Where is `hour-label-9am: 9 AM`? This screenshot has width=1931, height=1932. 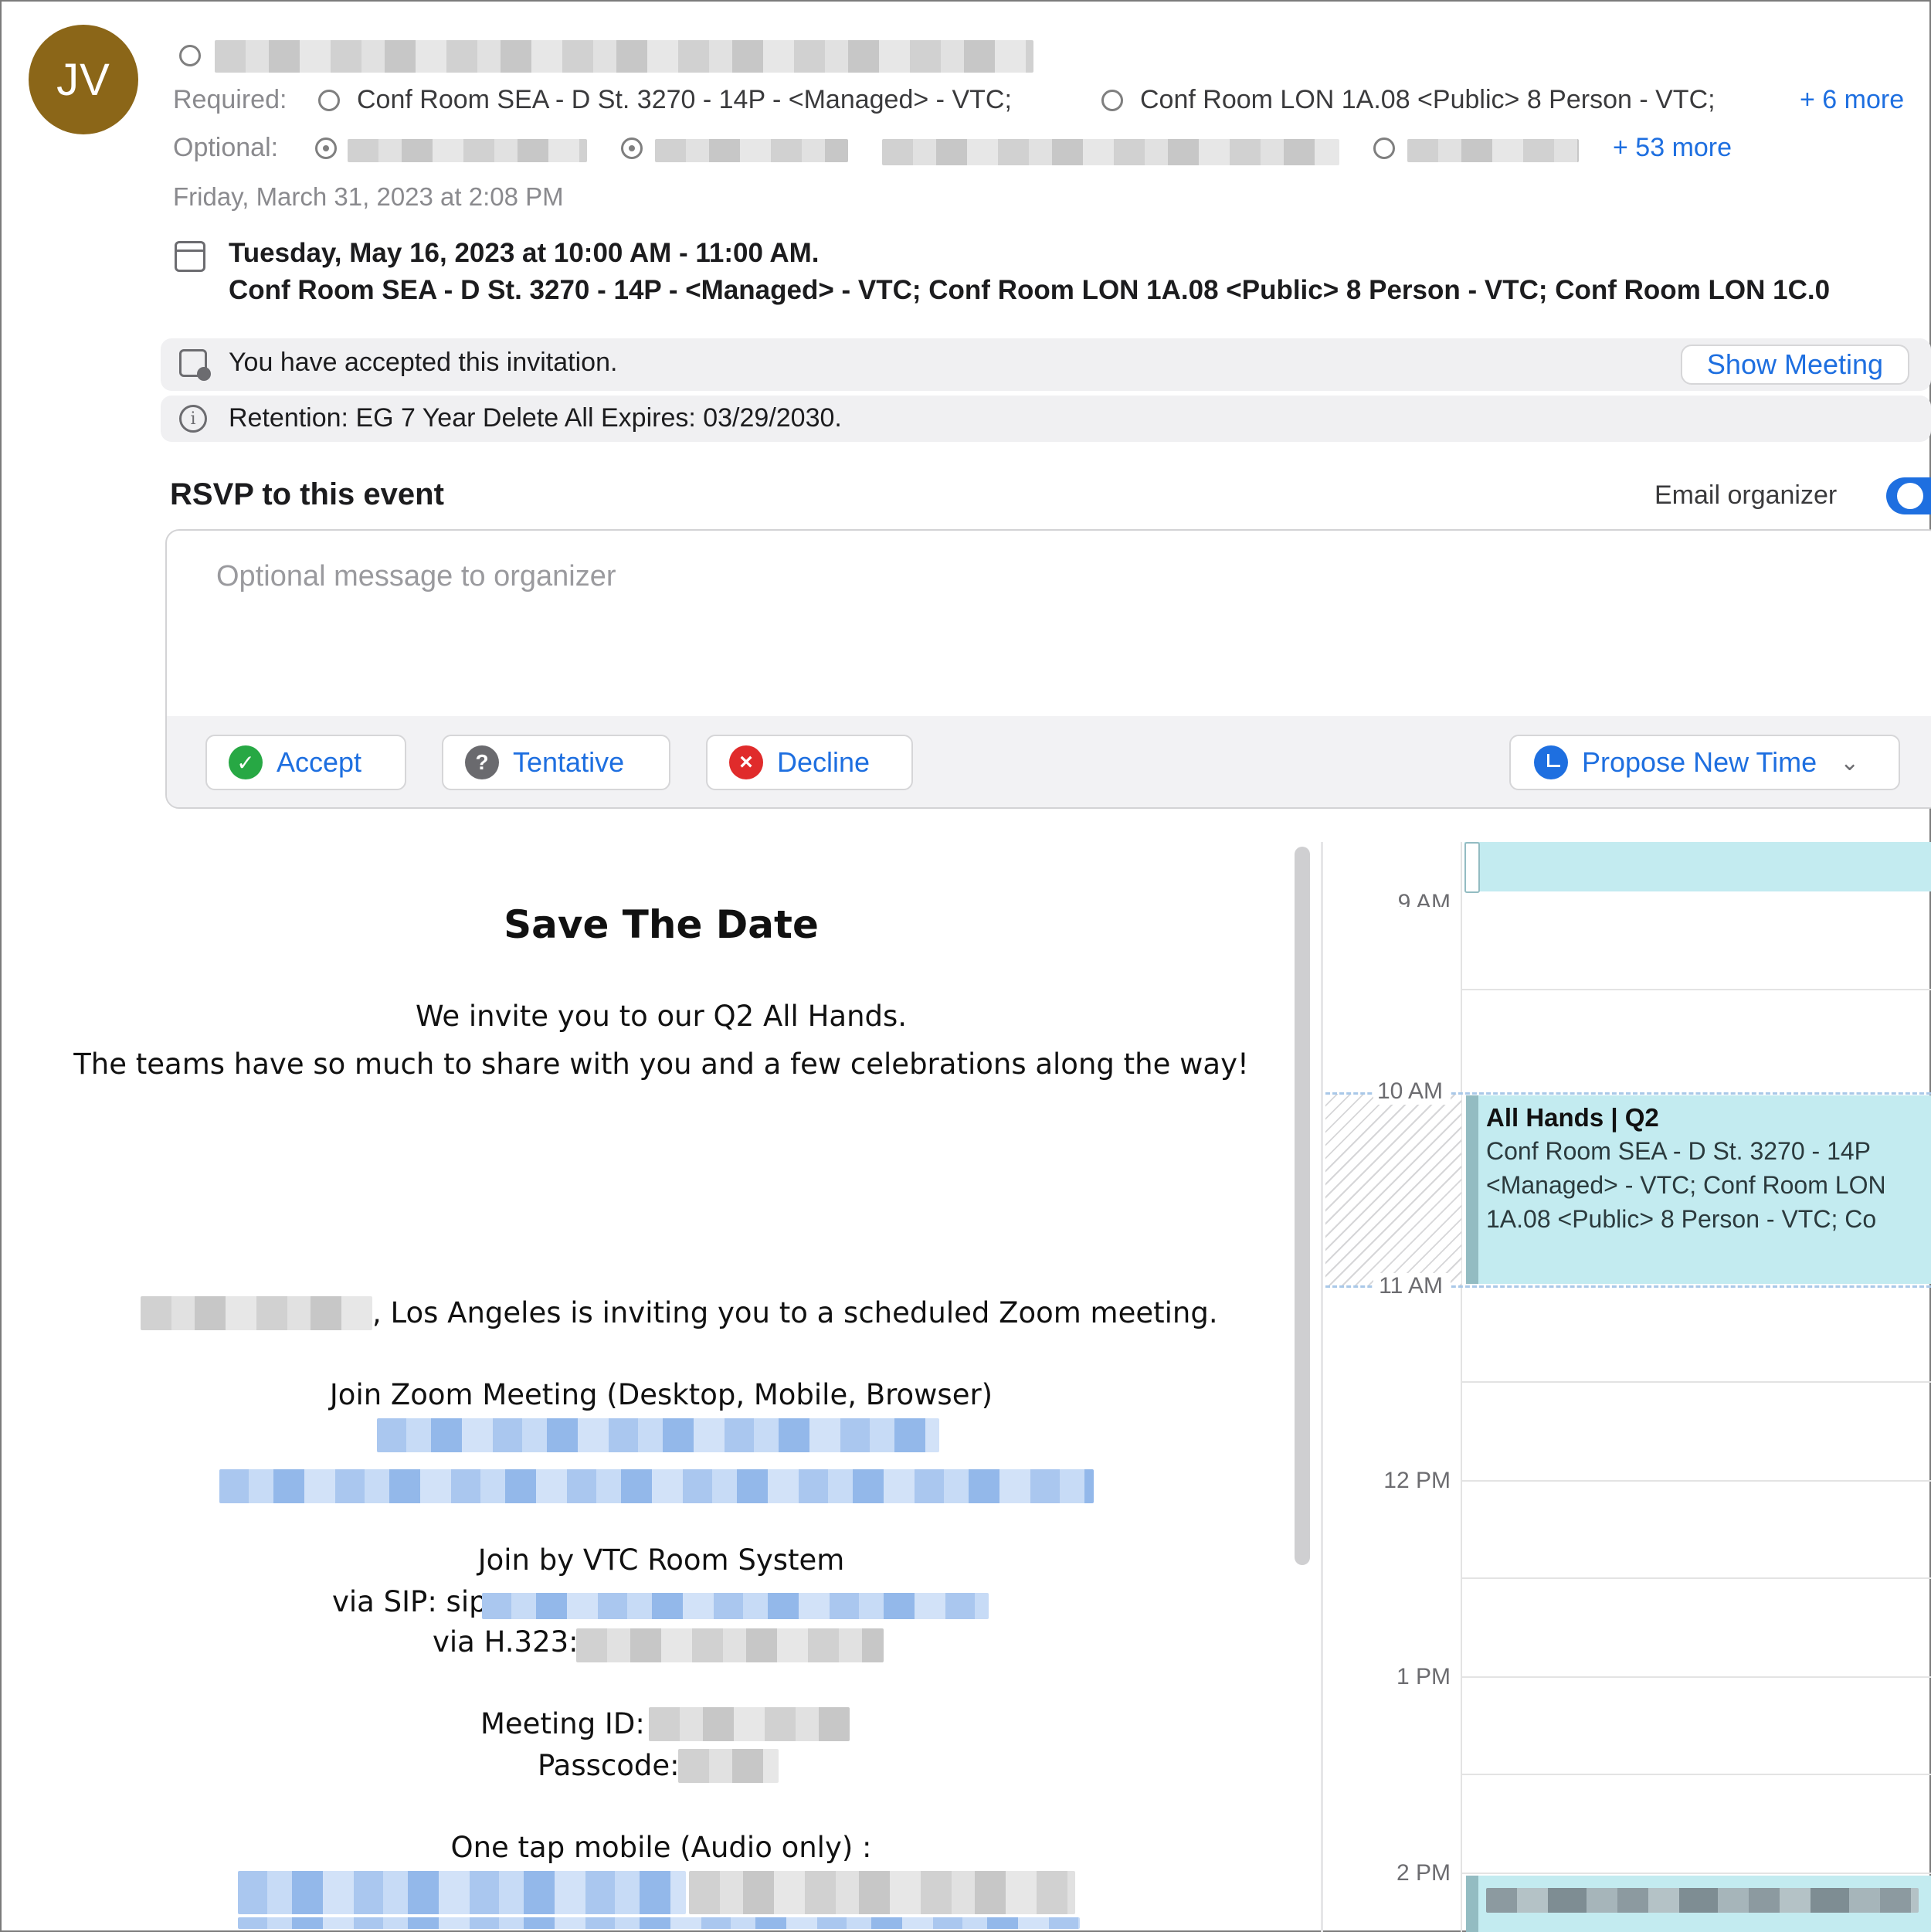 hour-label-9am: 9 AM is located at coordinates (1424, 899).